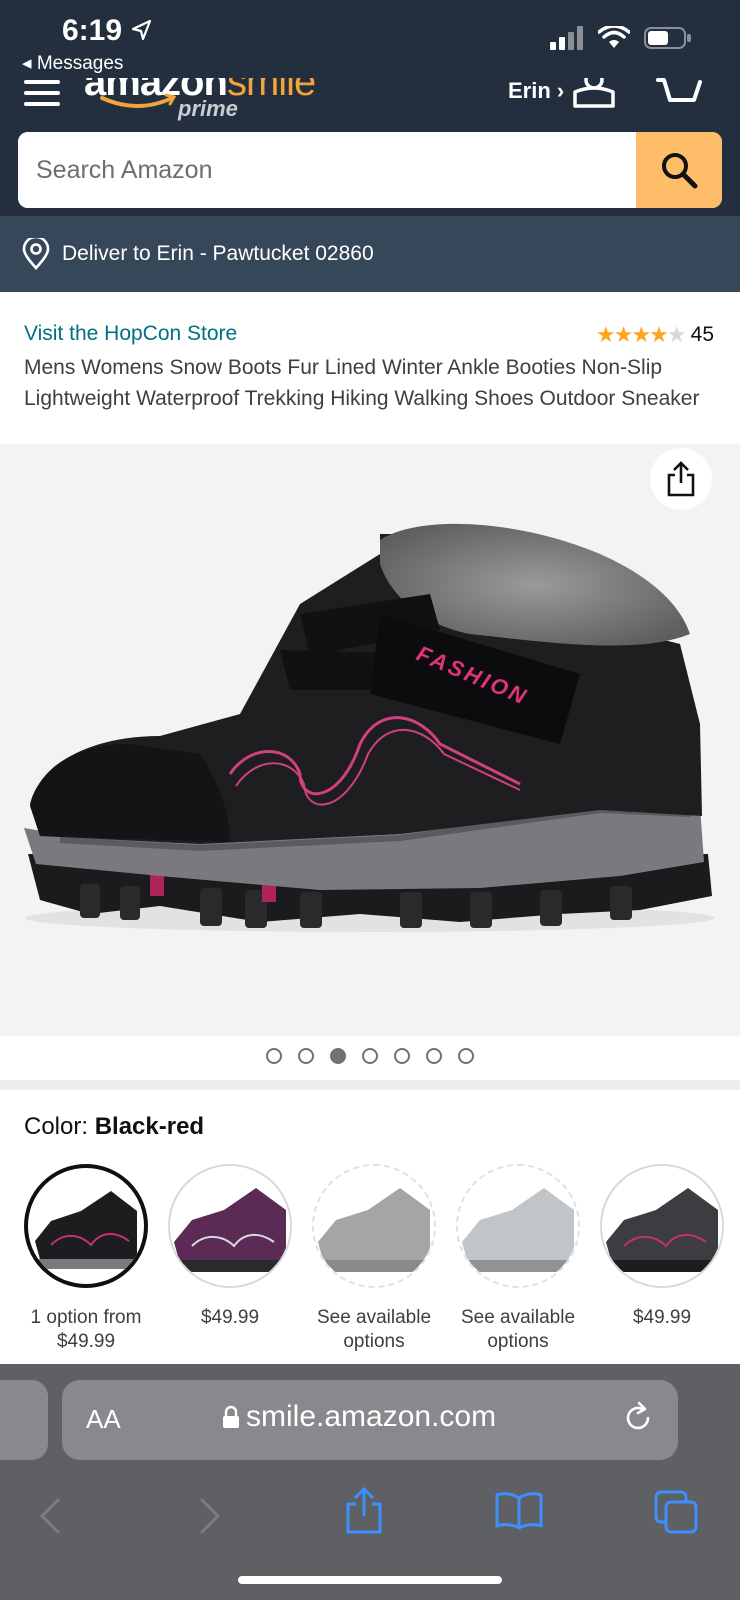 This screenshot has width=740, height=1600. What do you see at coordinates (338, 1056) in the screenshot?
I see `carousel-dot-active` at bounding box center [338, 1056].